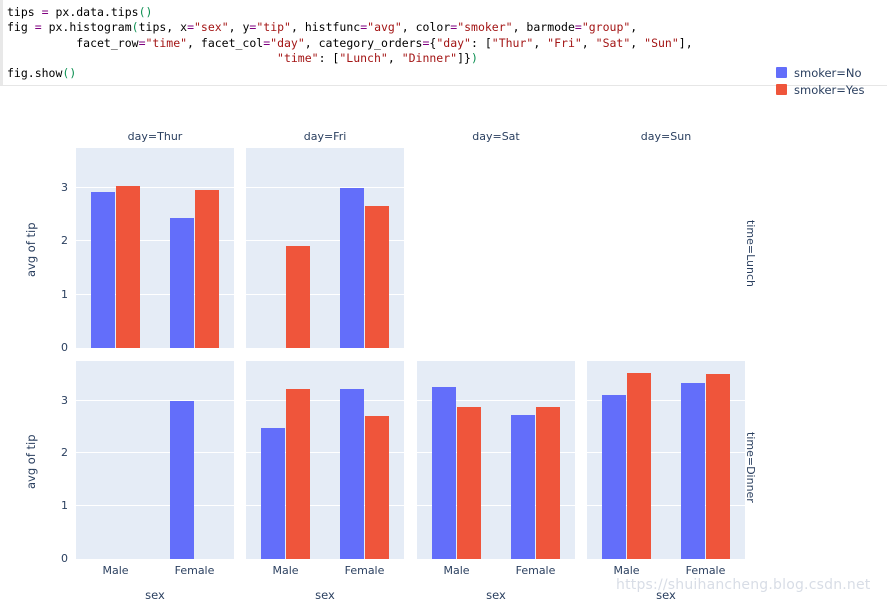 This screenshot has width=887, height=604. What do you see at coordinates (743, 585) in the screenshot?
I see `watermark-text: https://shuihancheng.blog.csdn.net` at bounding box center [743, 585].